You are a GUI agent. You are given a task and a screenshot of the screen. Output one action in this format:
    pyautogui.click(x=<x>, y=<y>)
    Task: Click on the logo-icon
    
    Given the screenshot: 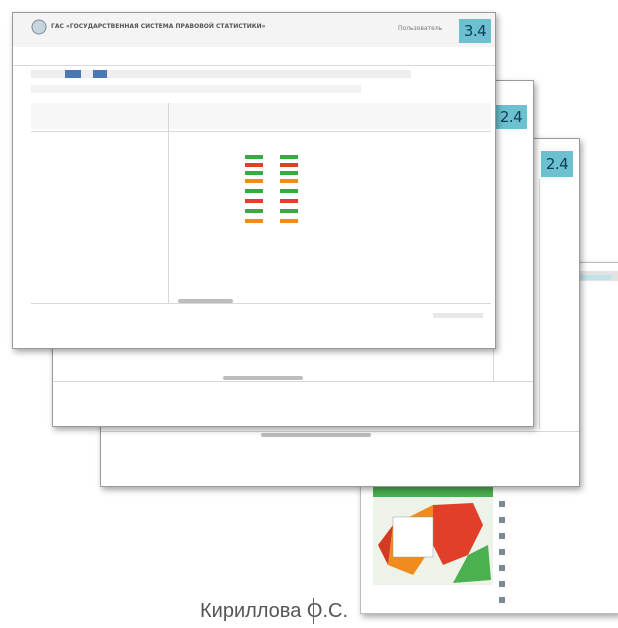 What is the action you would take?
    pyautogui.click(x=39, y=27)
    